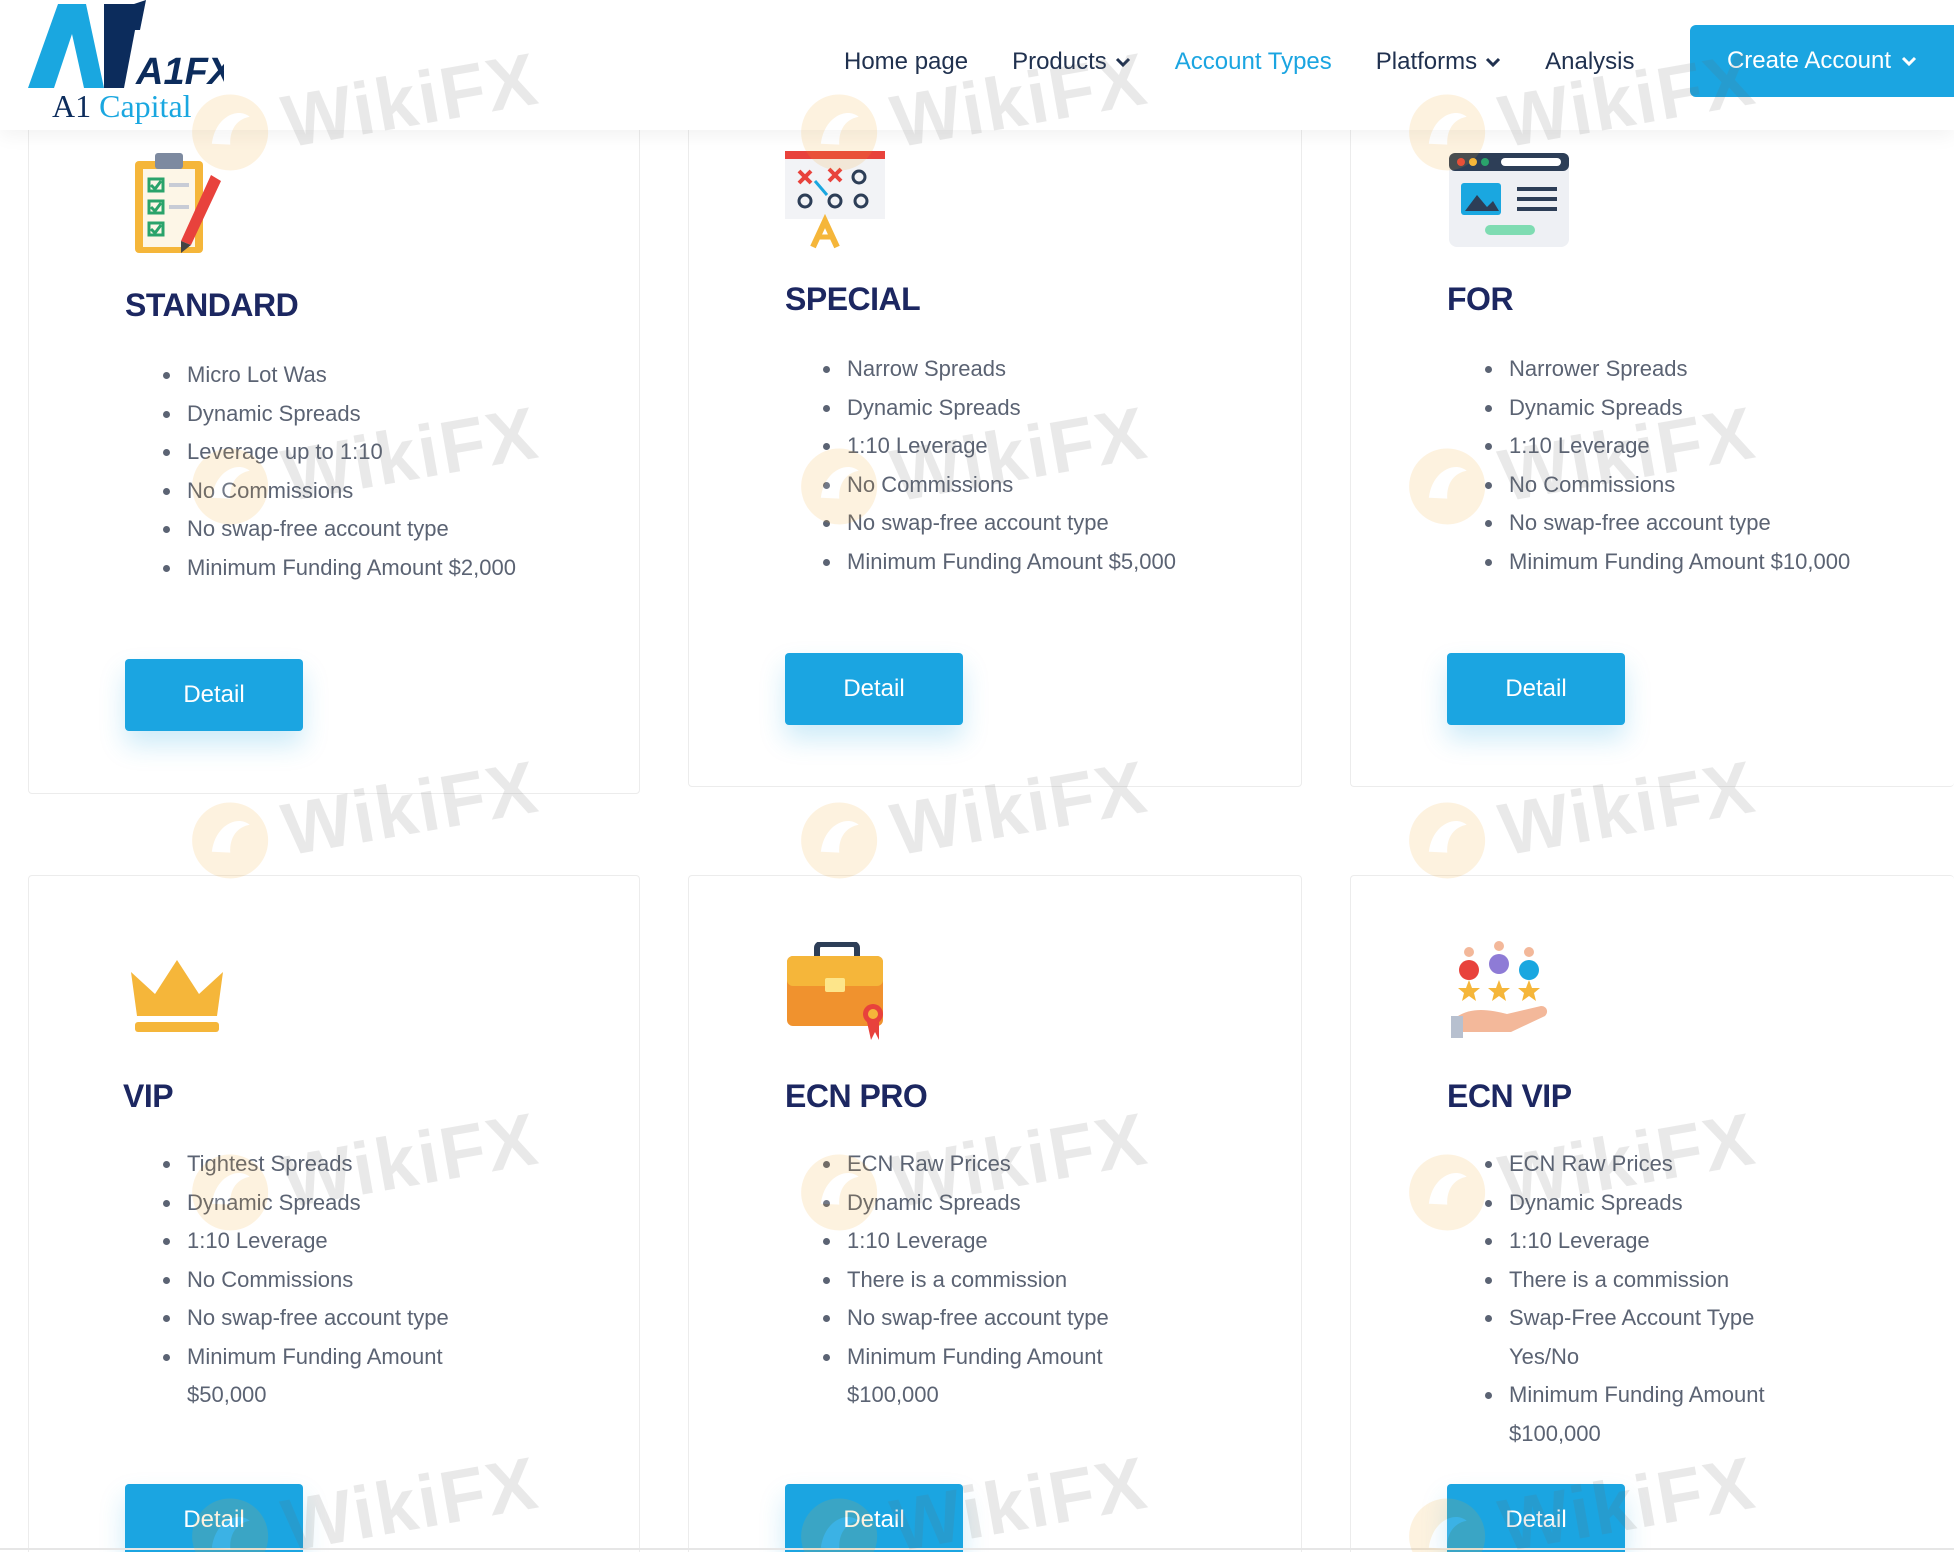  I want to click on list-item: Minimum Funding Amount $5,000, so click(1053, 562).